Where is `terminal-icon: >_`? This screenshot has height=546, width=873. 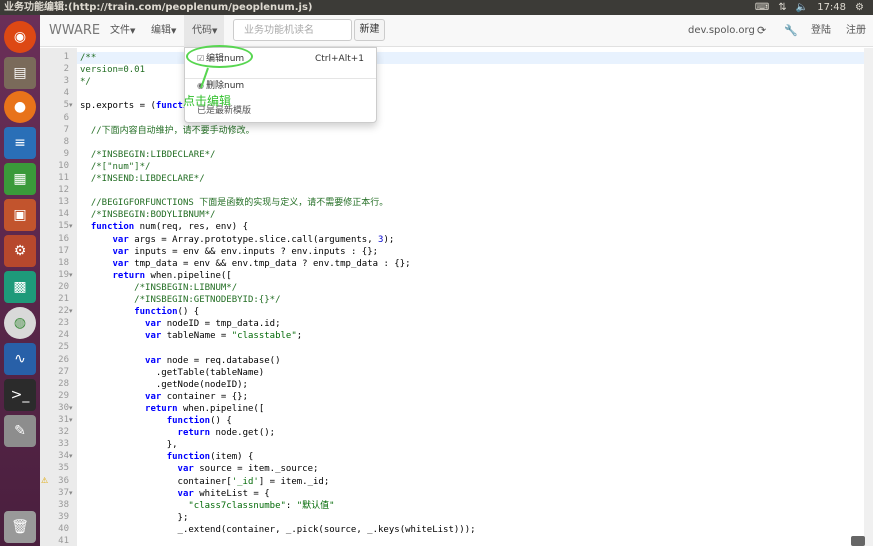
terminal-icon: >_ is located at coordinates (20, 395).